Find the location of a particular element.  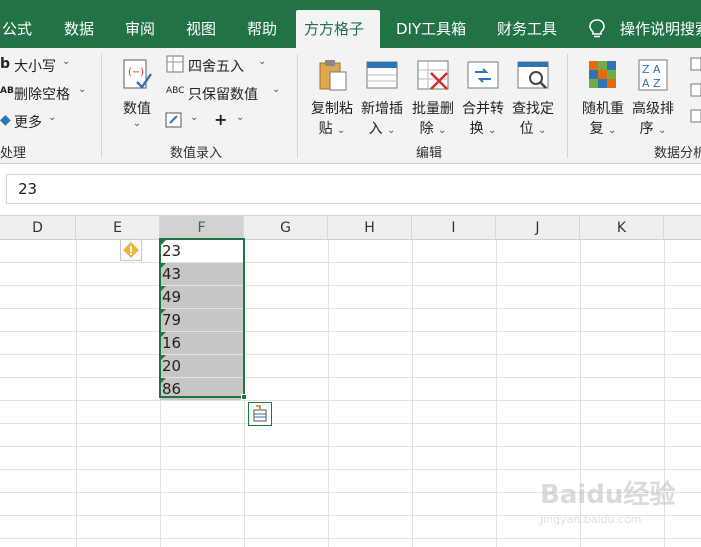

clipboard-icon is located at coordinates (333, 75).